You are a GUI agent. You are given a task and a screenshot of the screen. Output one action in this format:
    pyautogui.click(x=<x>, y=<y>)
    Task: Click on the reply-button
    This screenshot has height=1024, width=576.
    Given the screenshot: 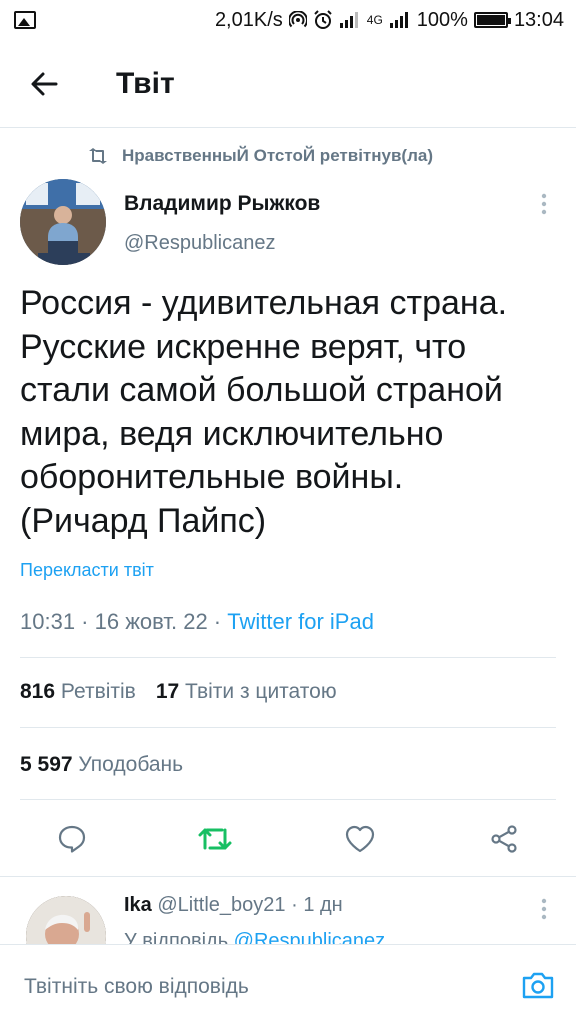 What is the action you would take?
    pyautogui.click(x=72, y=839)
    